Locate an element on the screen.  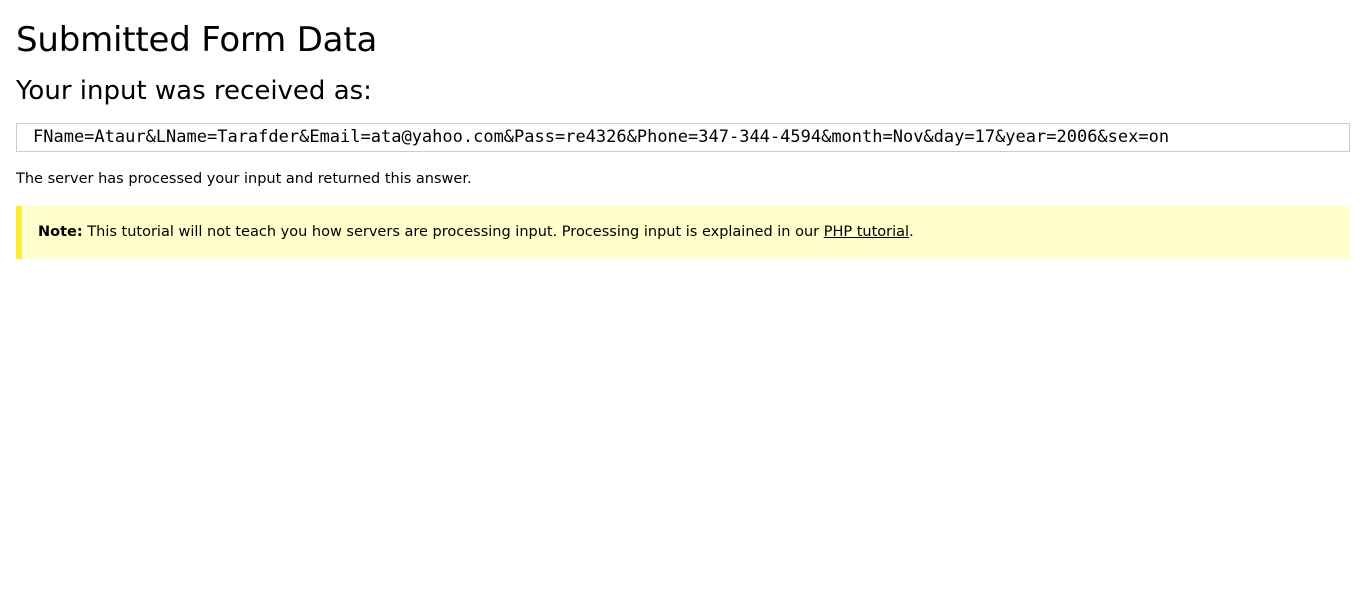
php-tutorial-link: PHP tutorial is located at coordinates (866, 232).